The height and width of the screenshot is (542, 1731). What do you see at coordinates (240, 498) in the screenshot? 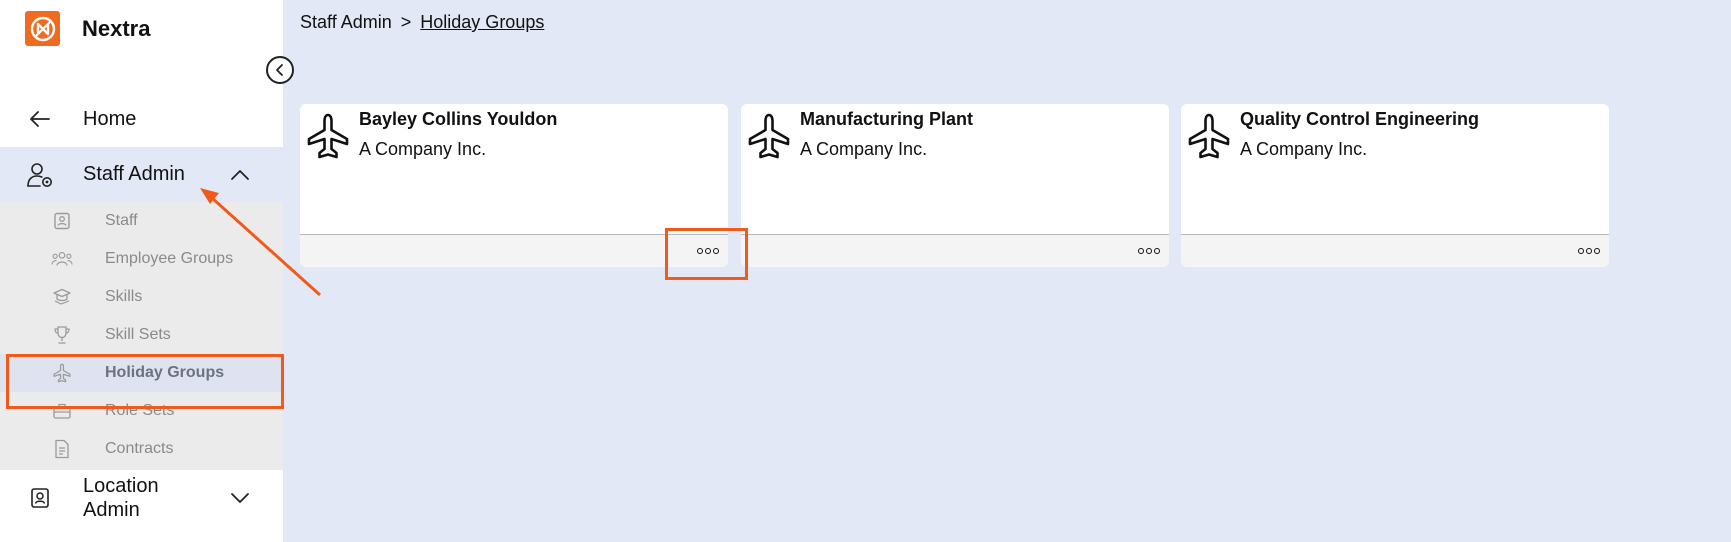
I see `chevron-down-icon` at bounding box center [240, 498].